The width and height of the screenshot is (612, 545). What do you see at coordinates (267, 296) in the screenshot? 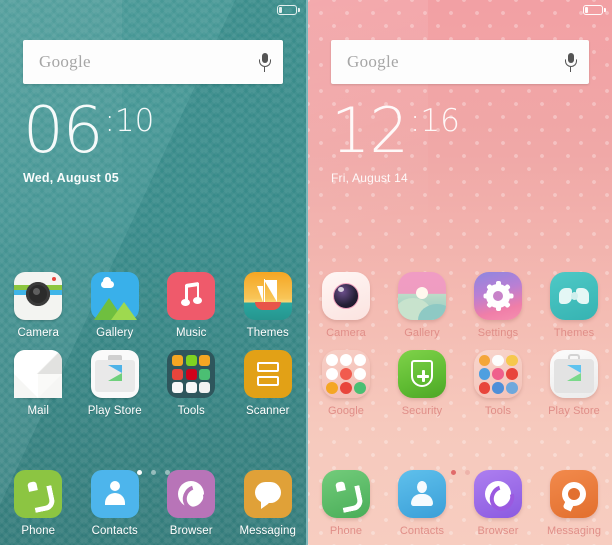
I see `themes-sailboat-icon` at bounding box center [267, 296].